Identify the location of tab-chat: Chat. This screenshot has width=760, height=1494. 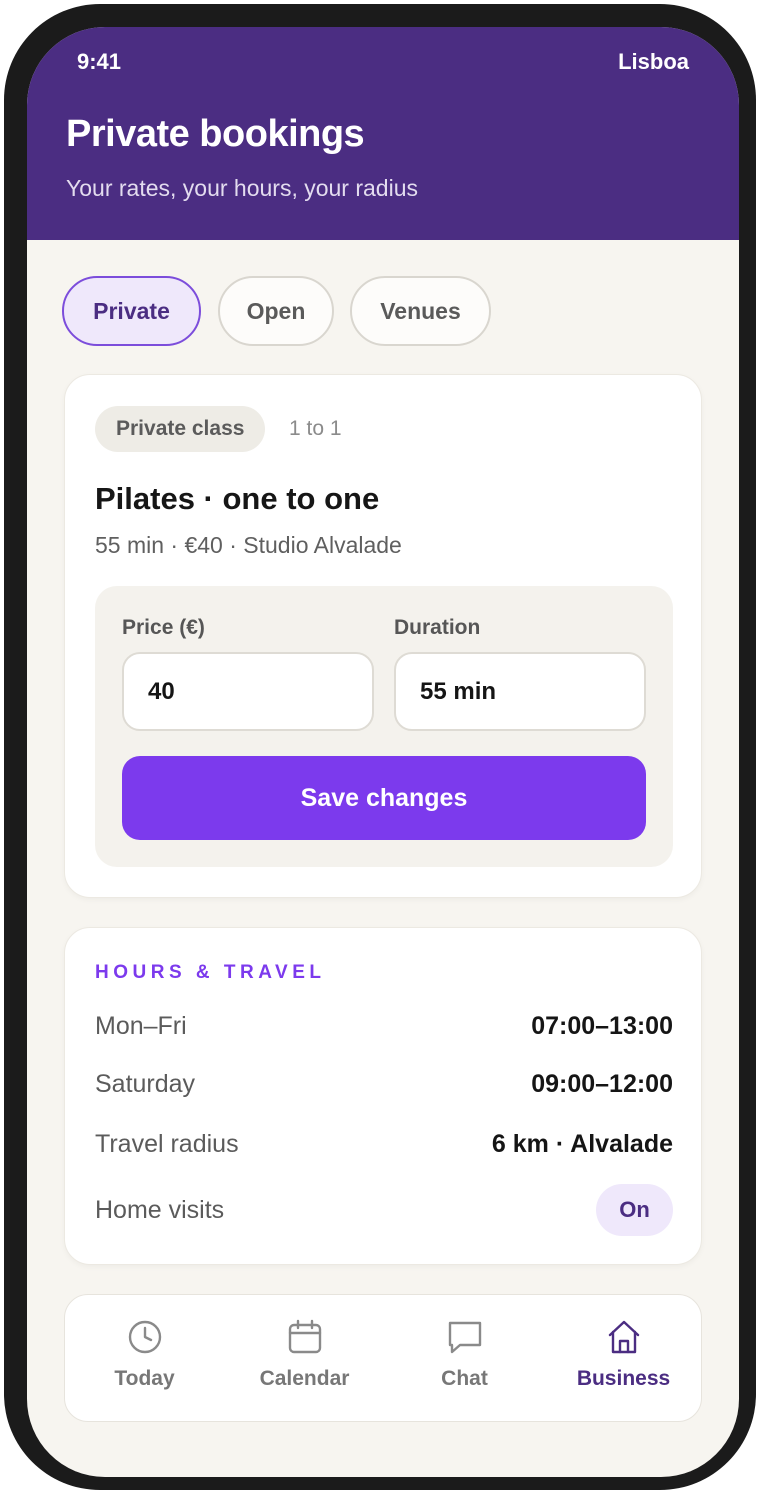
(464, 1359).